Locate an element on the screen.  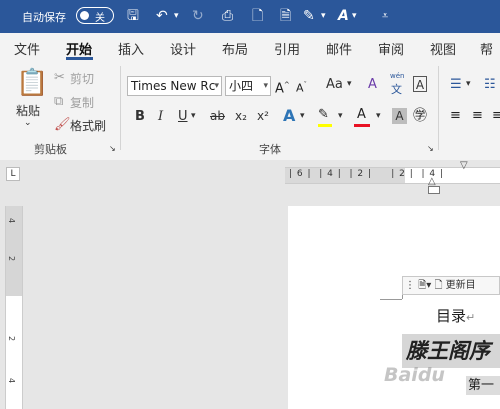
align-center-icon: ≡ is located at coordinates (477, 116).